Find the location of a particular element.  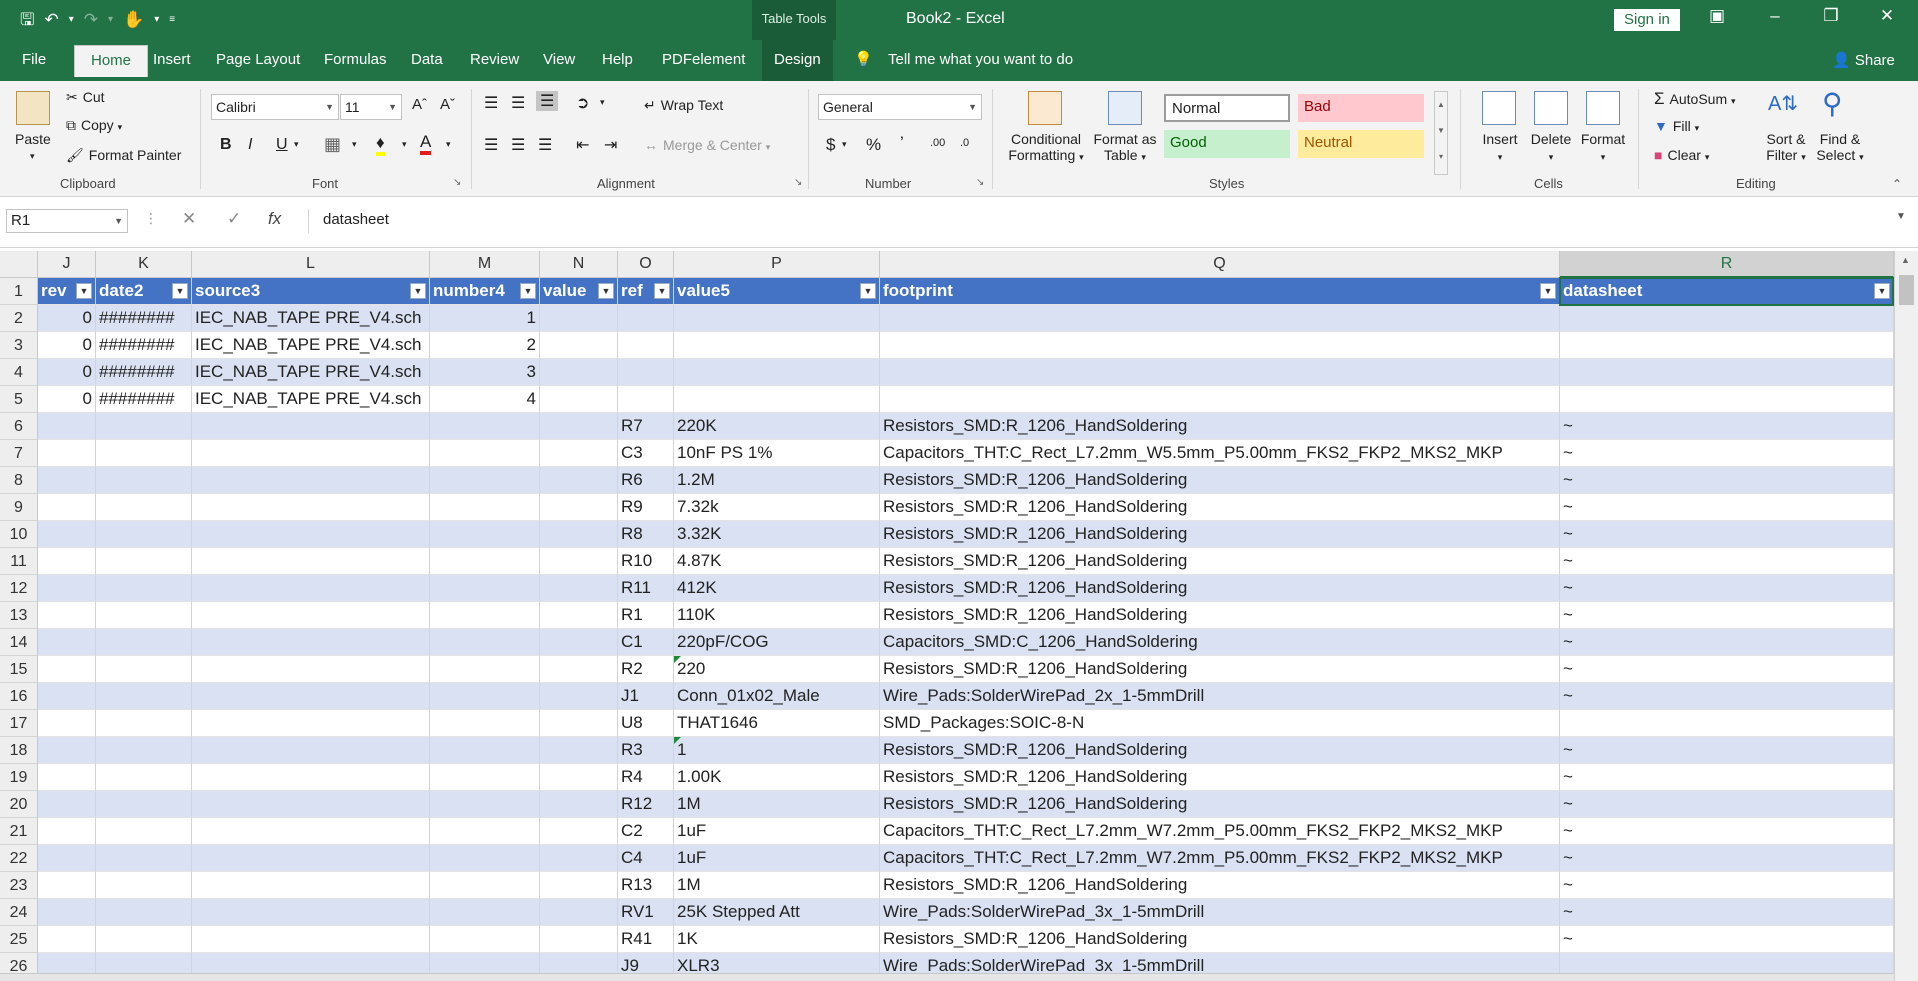

restore-icon: ❐ is located at coordinates (1831, 16).